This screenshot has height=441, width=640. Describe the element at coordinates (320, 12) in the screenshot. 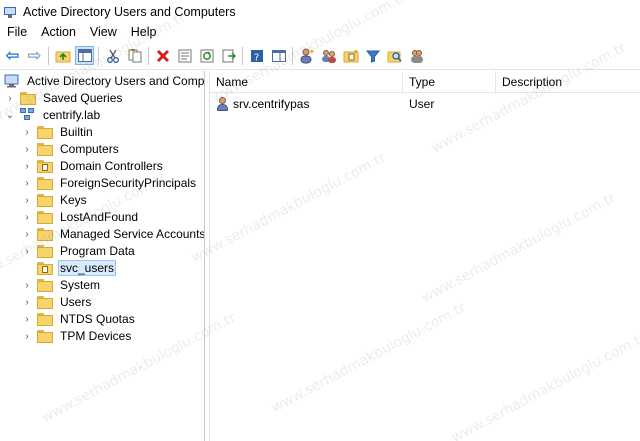

I see `title-bar: Active Directory Users and Computers` at that location.